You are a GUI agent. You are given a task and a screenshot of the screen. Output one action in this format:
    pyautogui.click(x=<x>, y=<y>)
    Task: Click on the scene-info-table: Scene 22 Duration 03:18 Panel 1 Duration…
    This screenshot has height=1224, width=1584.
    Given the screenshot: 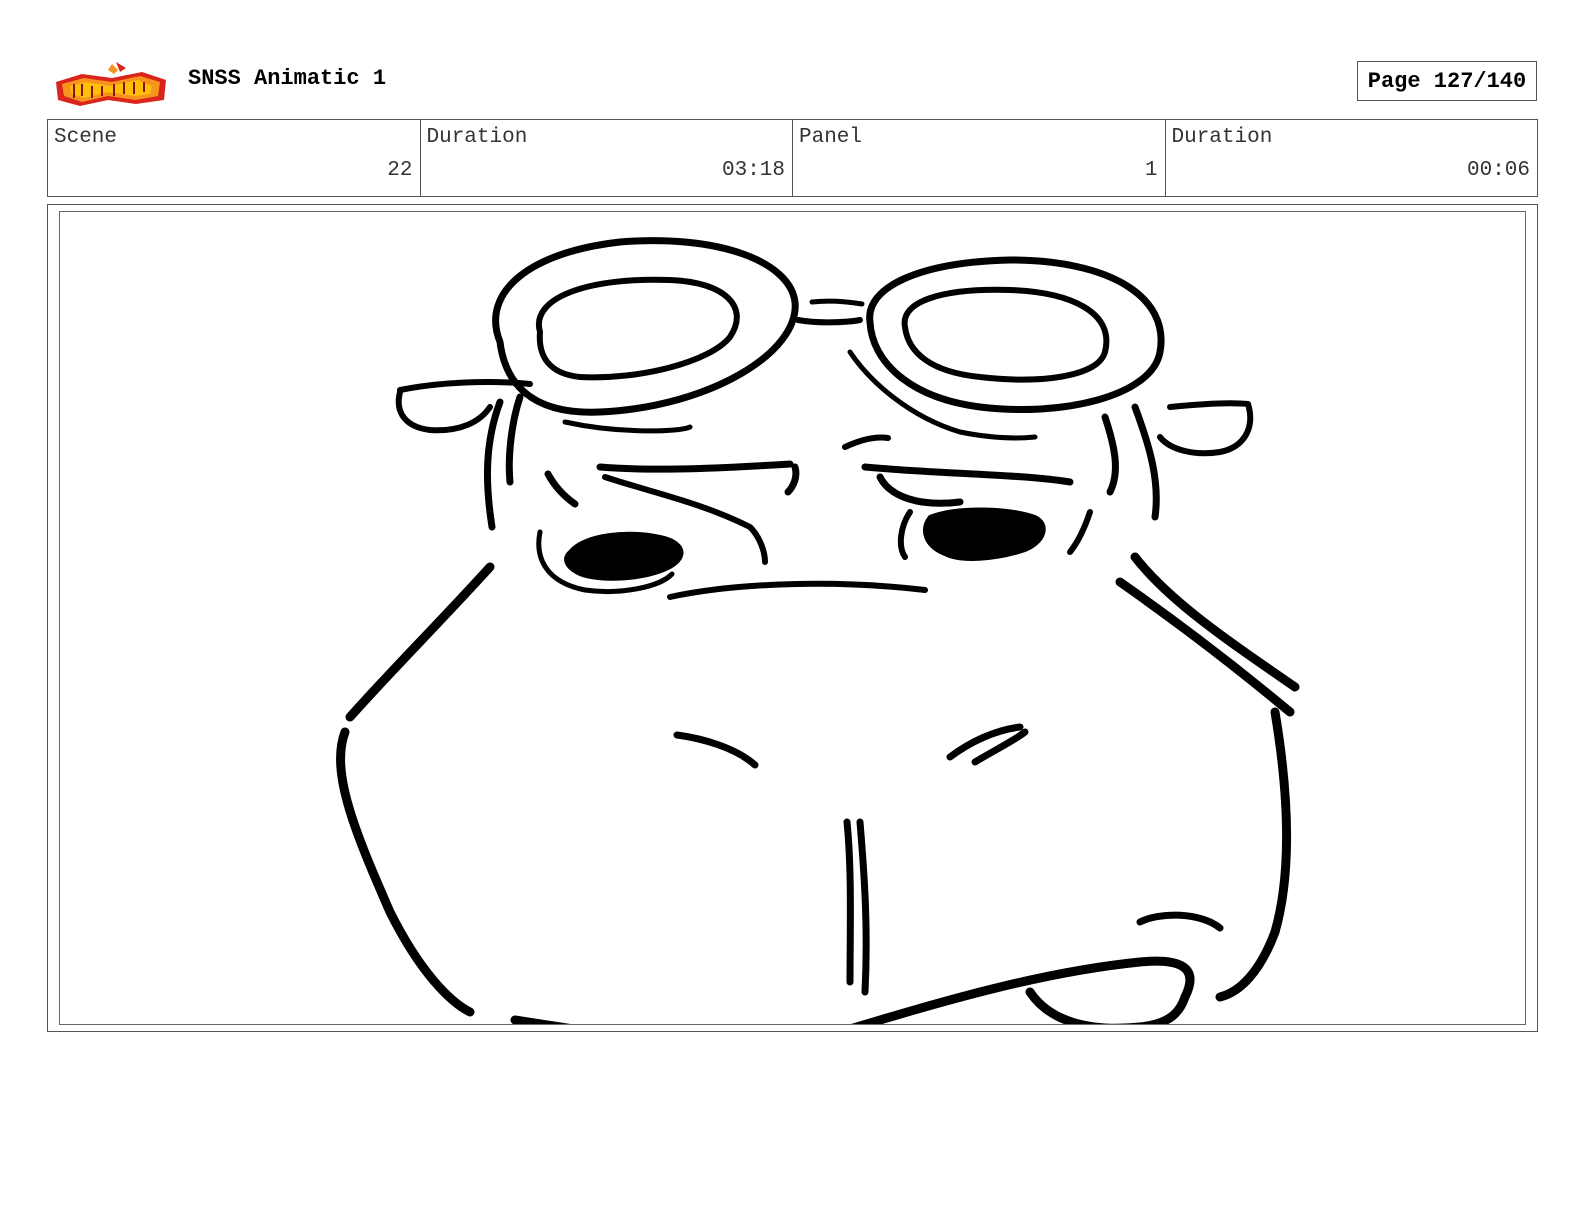 What is the action you would take?
    pyautogui.click(x=792, y=158)
    